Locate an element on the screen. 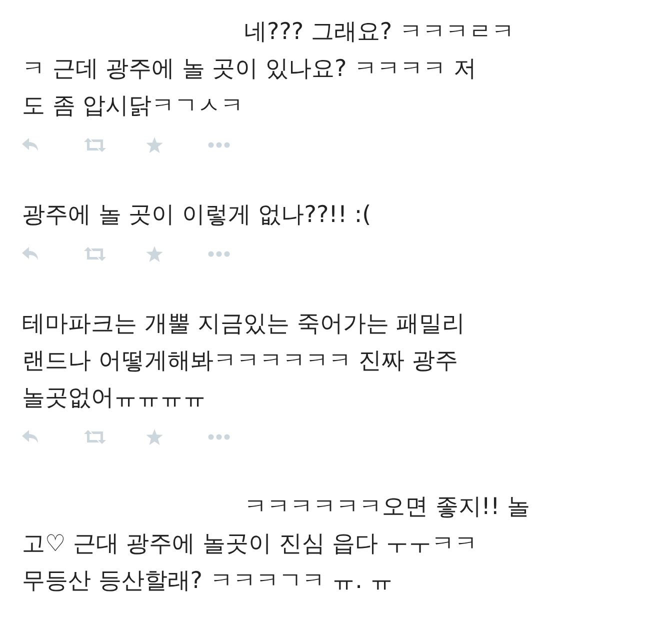  tweet-text: 네??? 그래요? ㅋㅋㅋㄹㅋ is located at coordinates (379, 32).